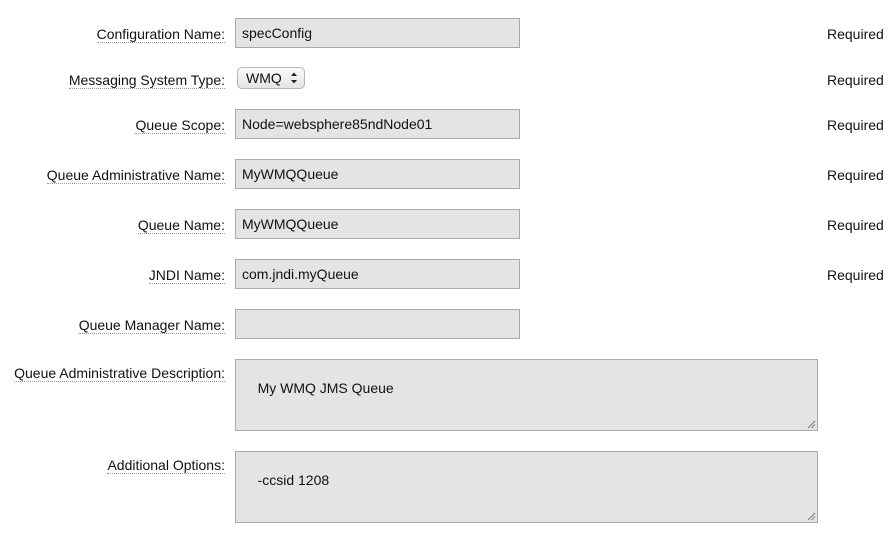 This screenshot has height=534, width=896. Describe the element at coordinates (377, 124) in the screenshot. I see `queue-scope-input` at that location.